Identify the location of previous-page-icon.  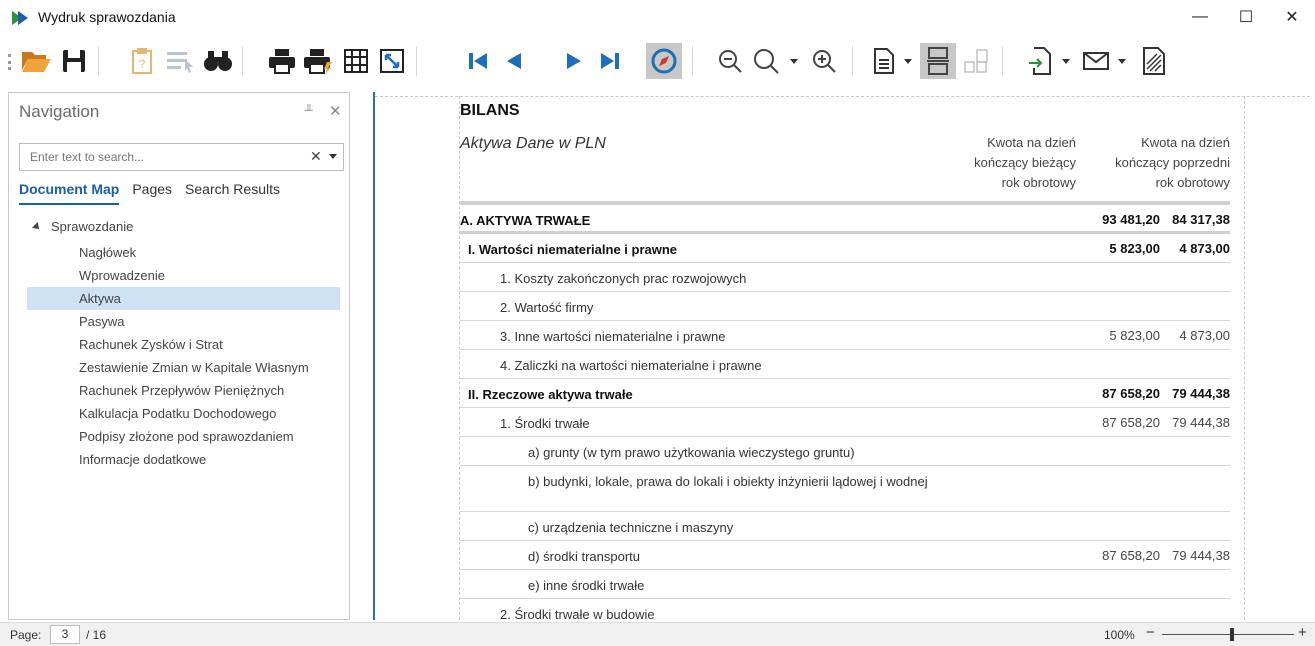
(514, 61).